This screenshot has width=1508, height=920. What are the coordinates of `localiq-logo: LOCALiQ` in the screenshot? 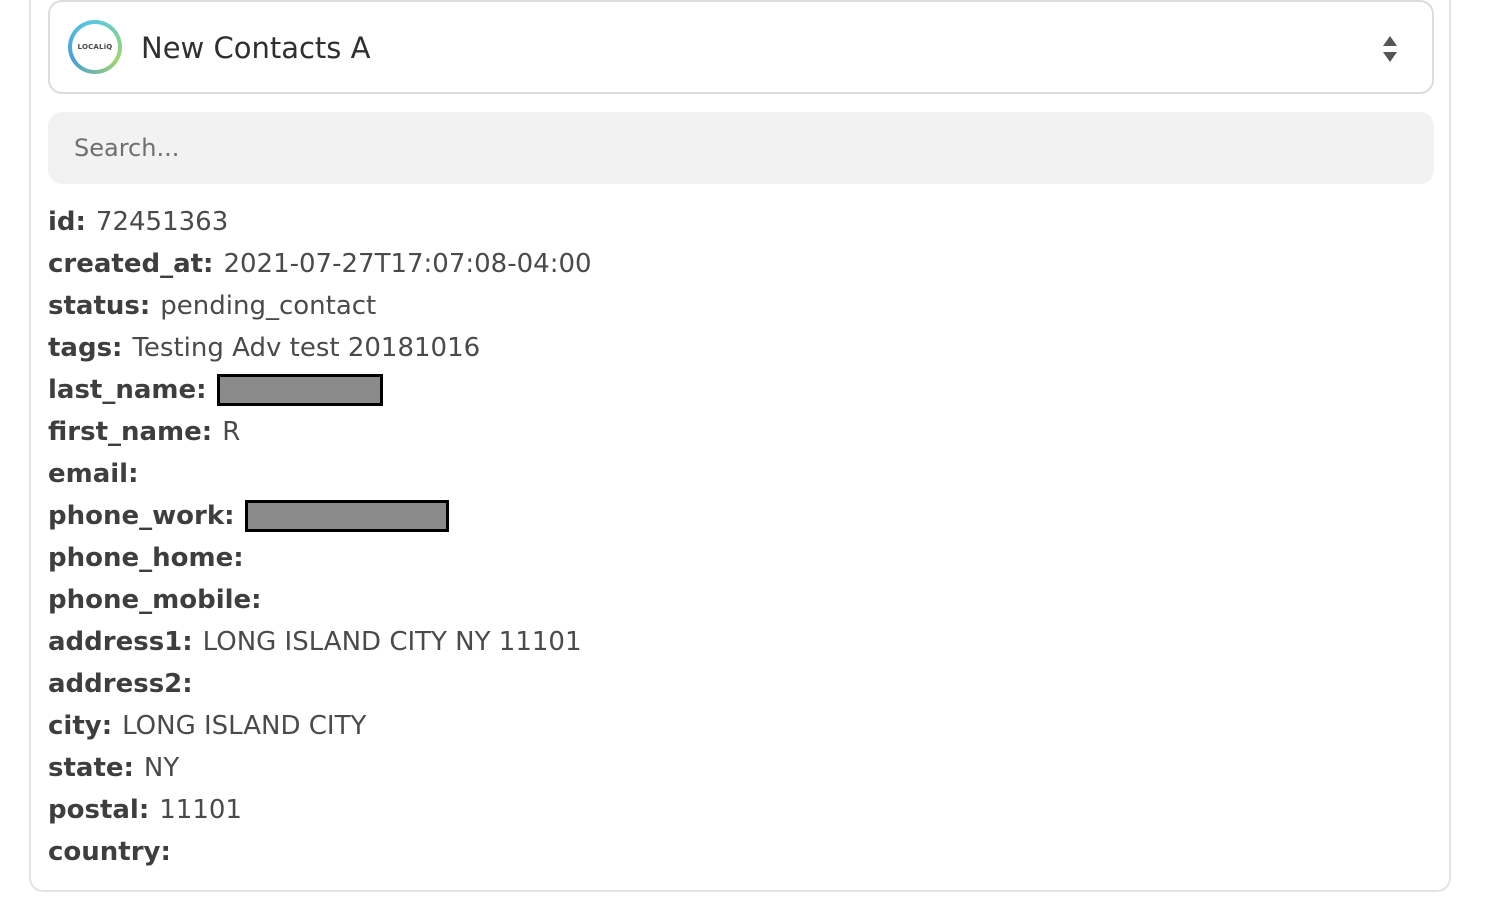 It's located at (95, 47).